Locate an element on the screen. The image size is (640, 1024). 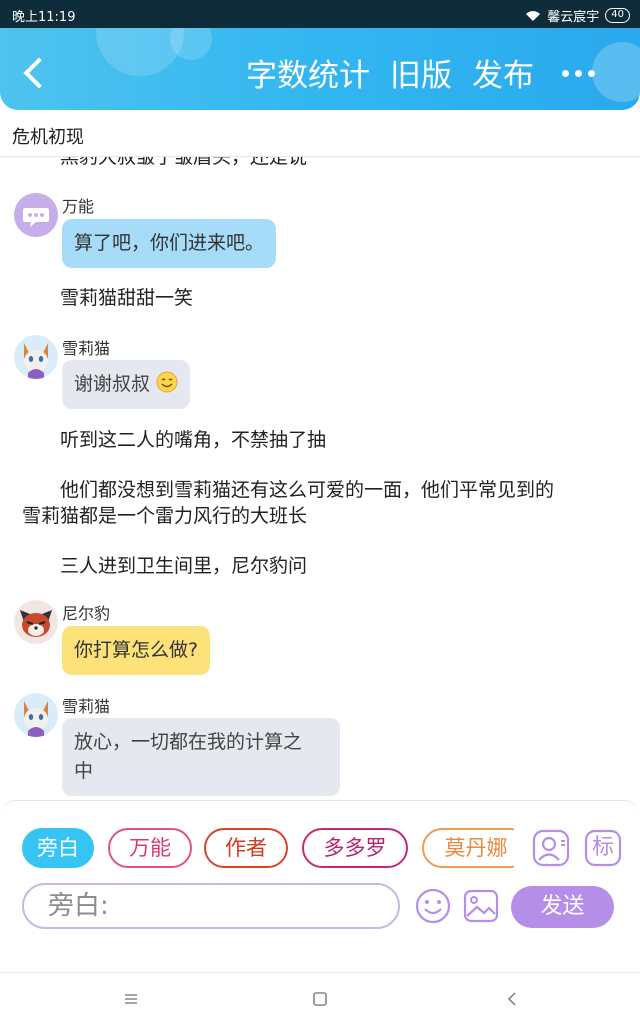
back-icon is located at coordinates (512, 999).